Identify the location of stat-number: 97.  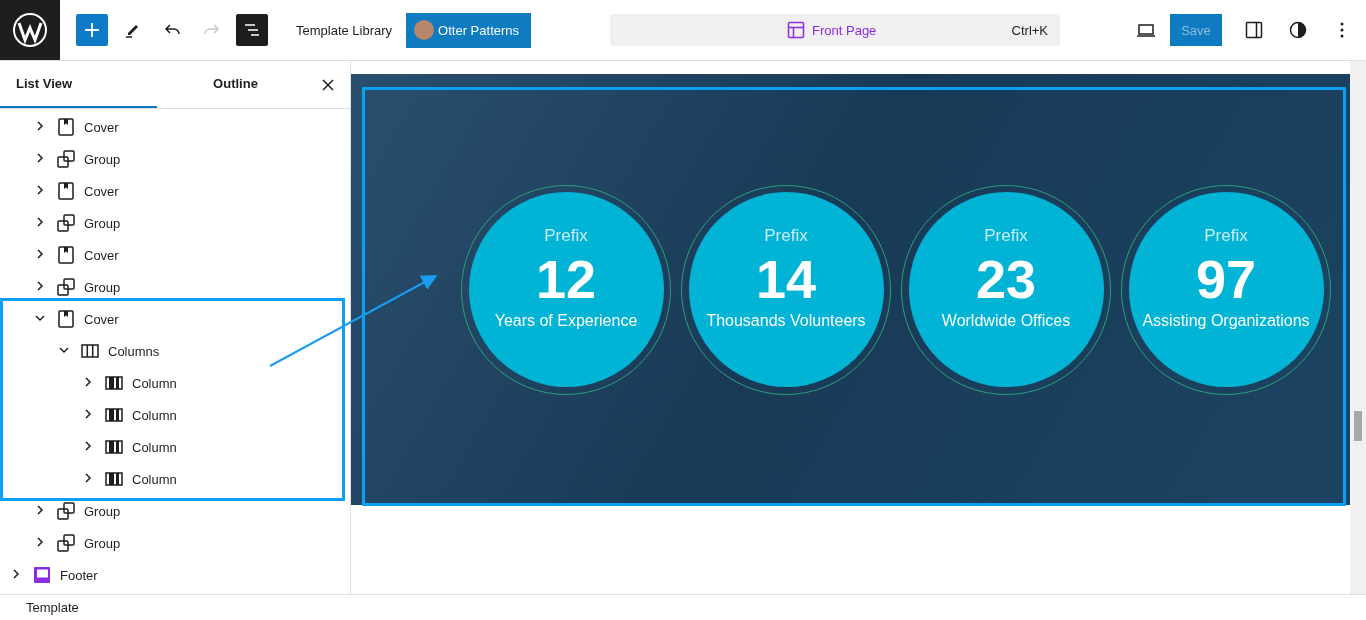
(1226, 279).